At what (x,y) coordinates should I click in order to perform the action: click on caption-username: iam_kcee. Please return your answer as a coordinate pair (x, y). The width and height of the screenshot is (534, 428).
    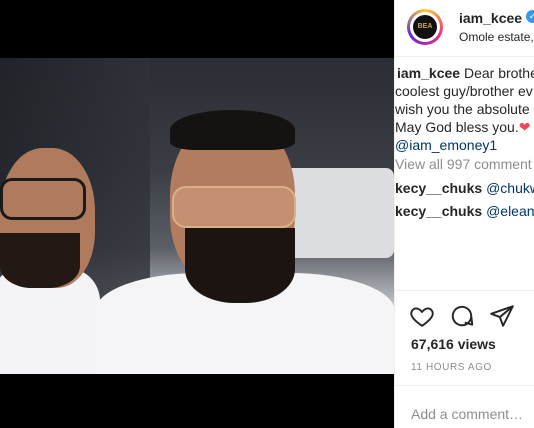
    Looking at the image, I should click on (428, 73).